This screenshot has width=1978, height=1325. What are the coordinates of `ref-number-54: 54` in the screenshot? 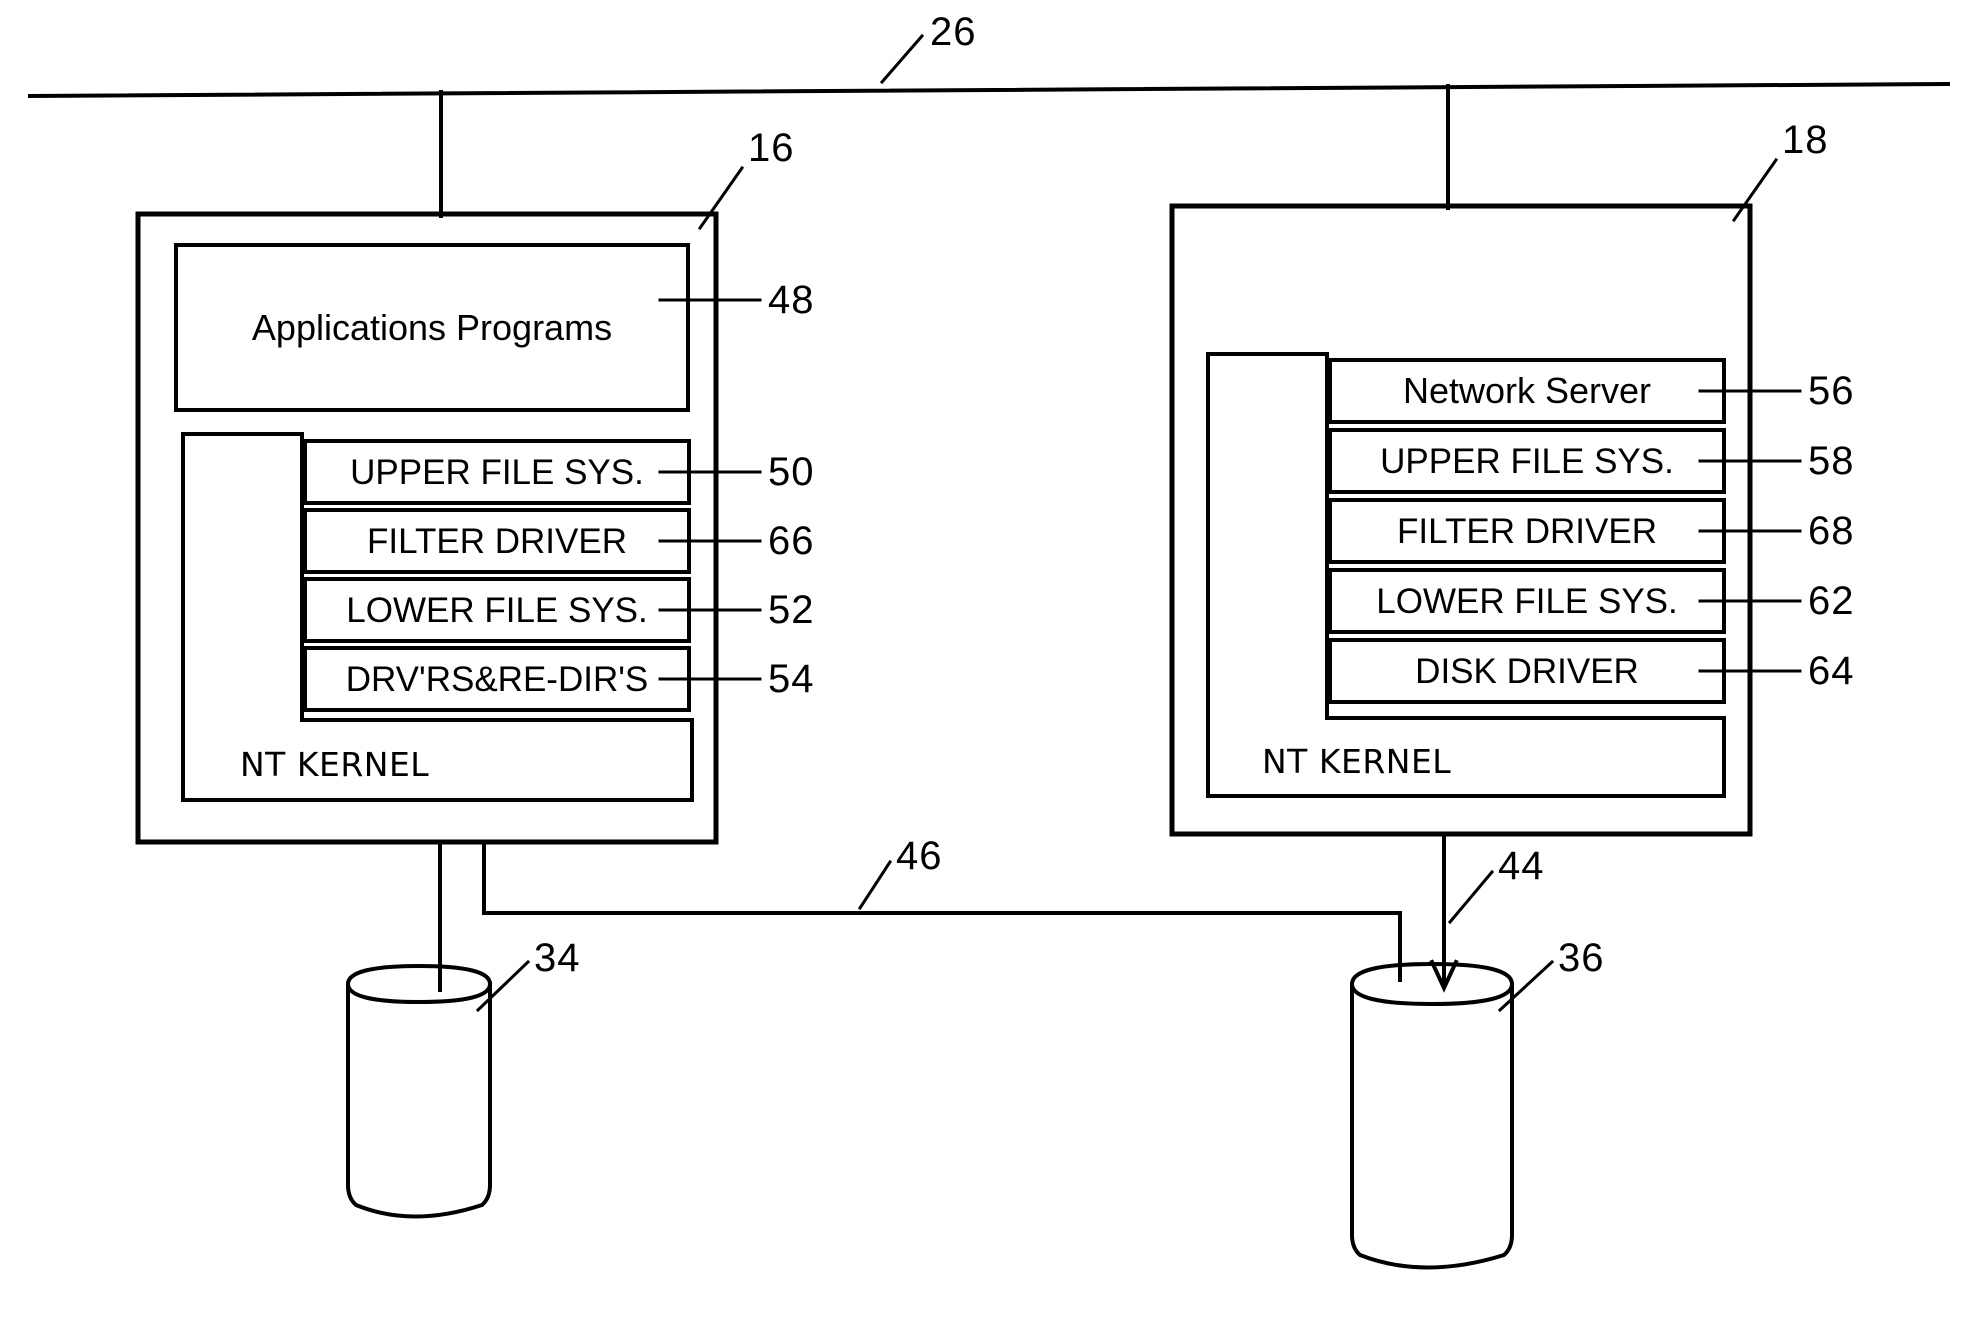 It's located at (791, 679).